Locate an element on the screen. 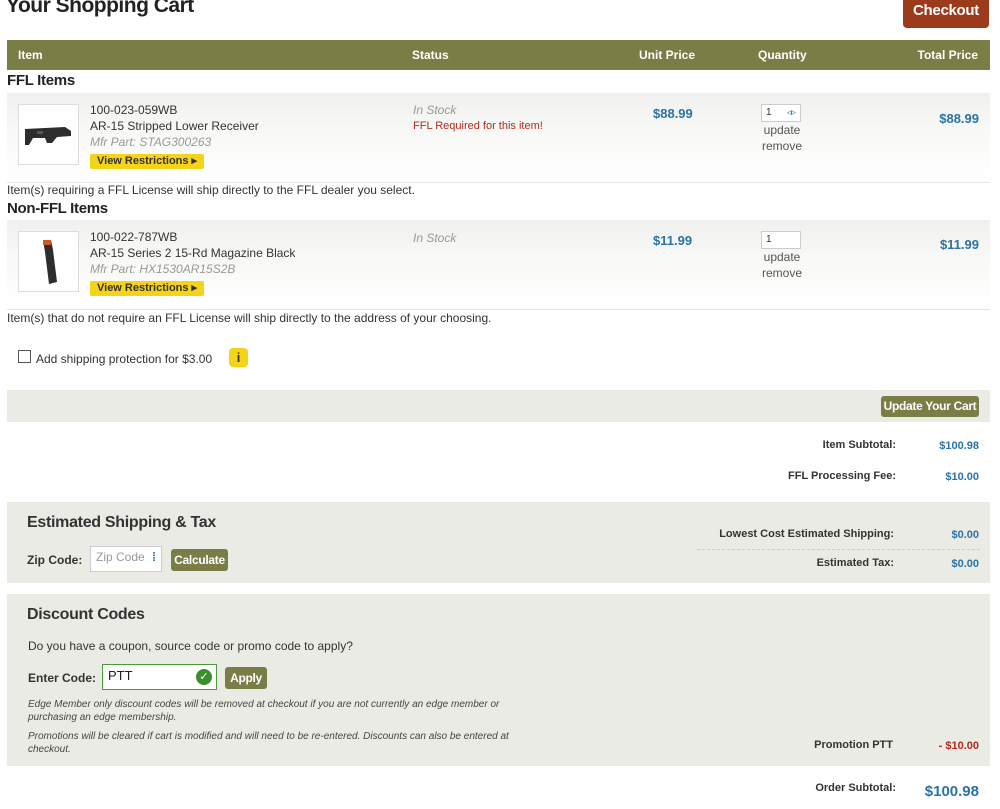 This screenshot has width=1000, height=809. item-total-price: $11.99 is located at coordinates (959, 244).